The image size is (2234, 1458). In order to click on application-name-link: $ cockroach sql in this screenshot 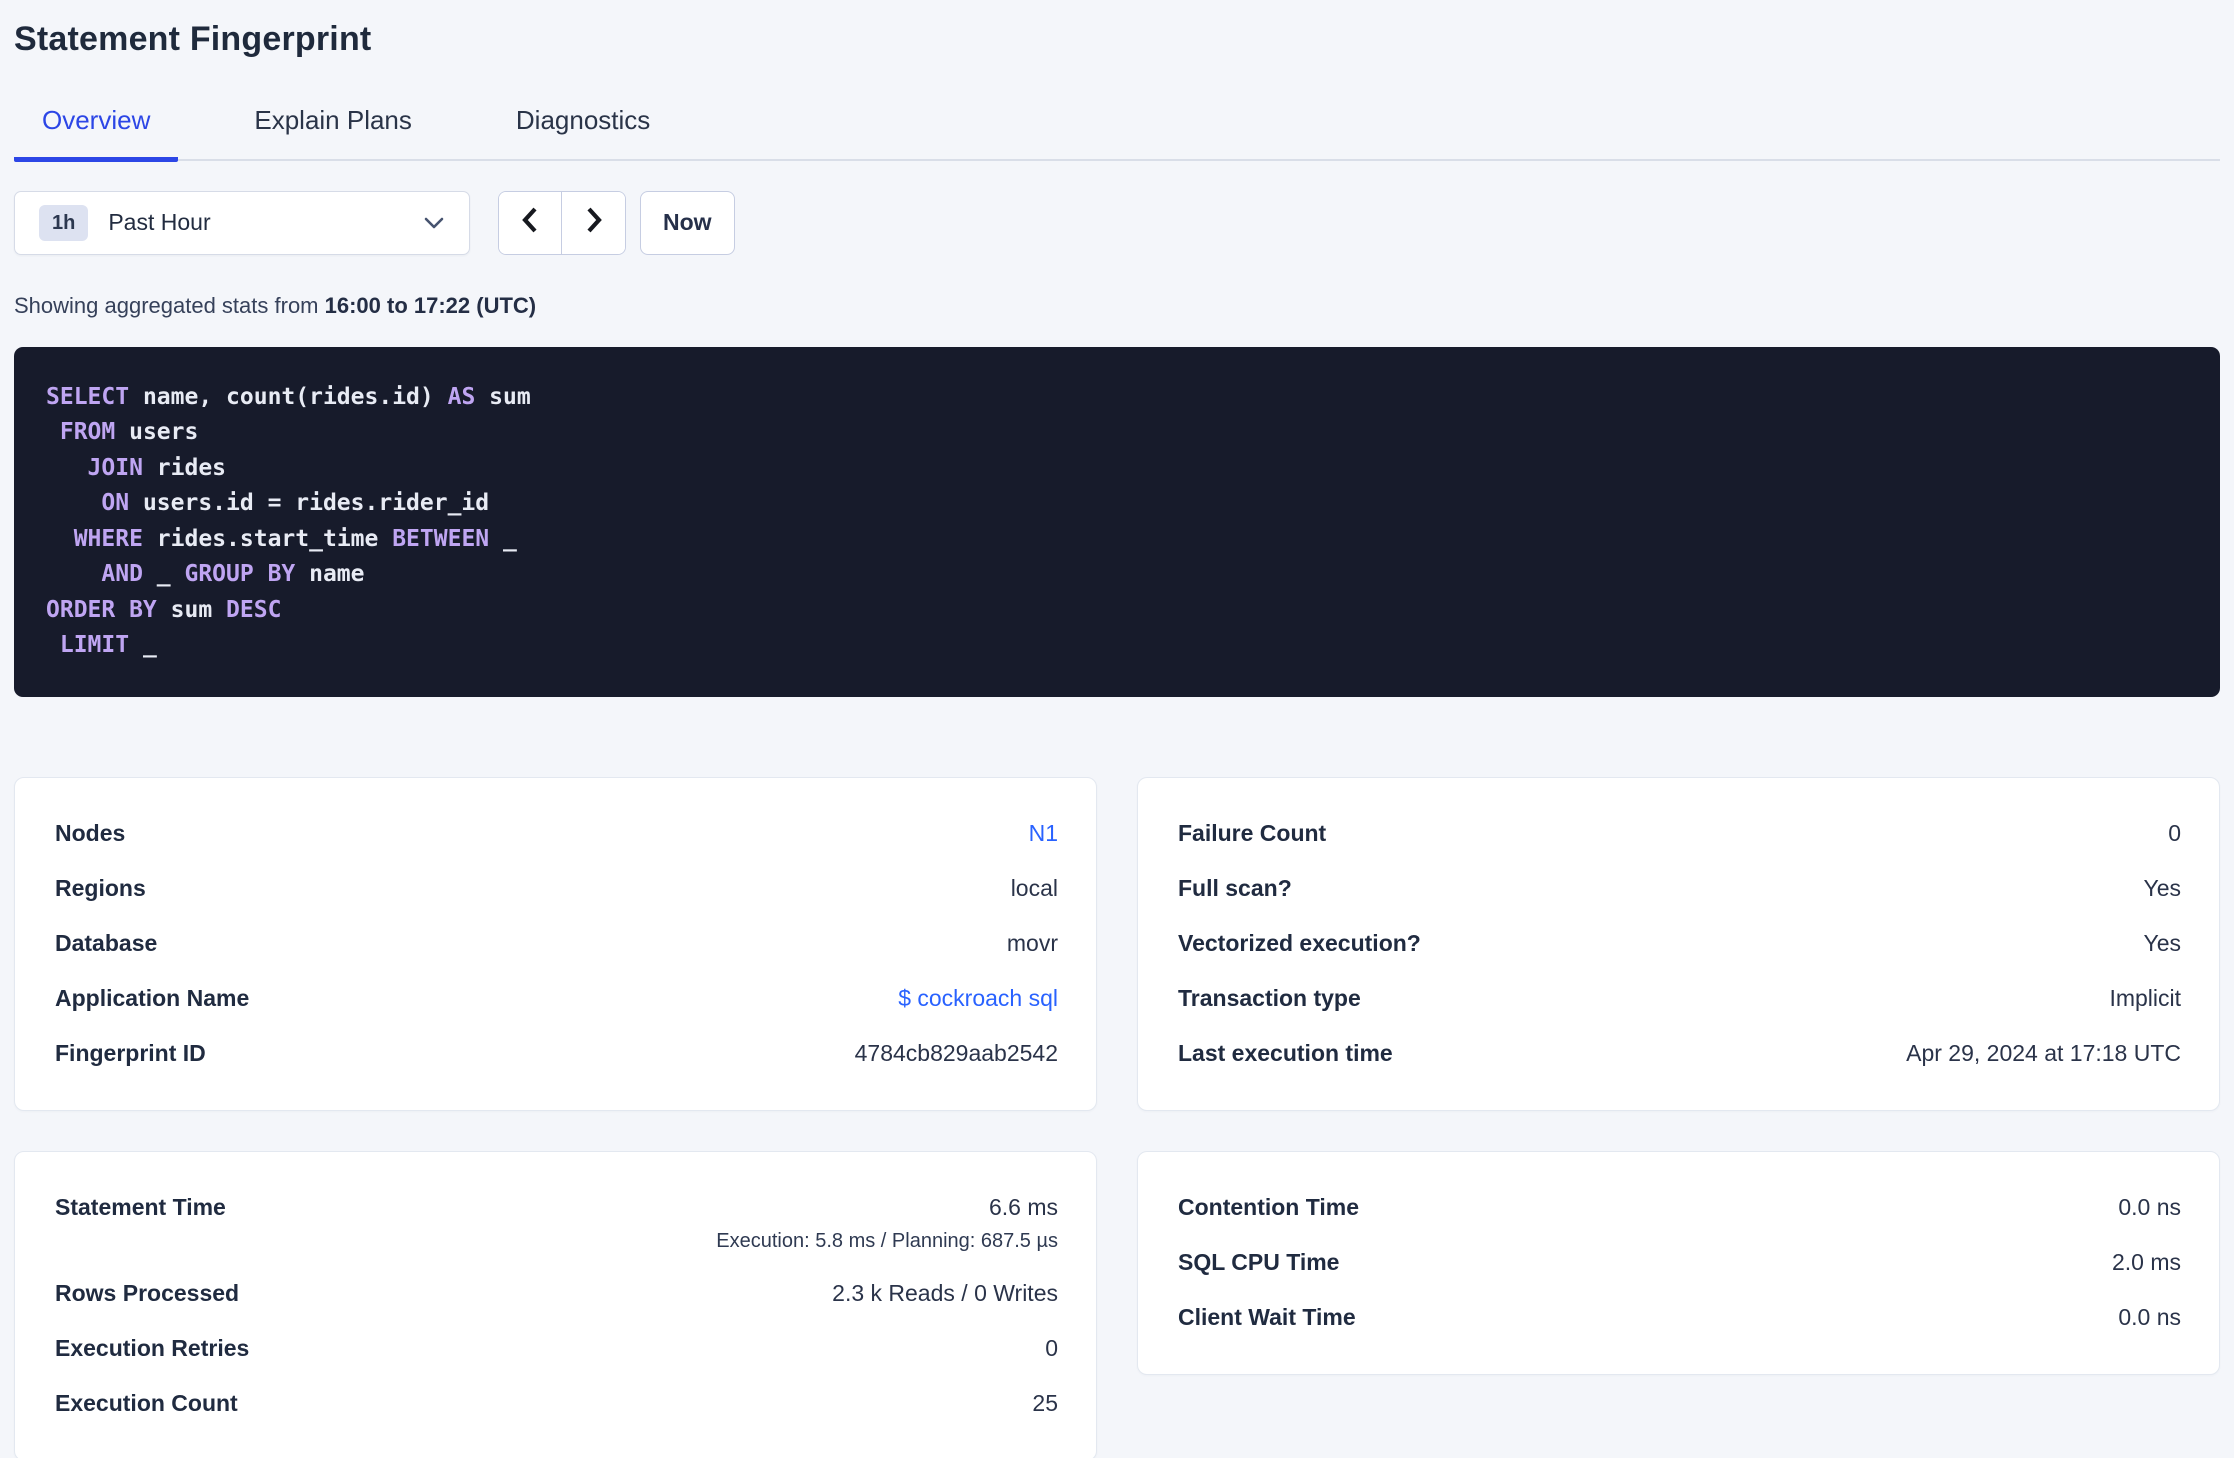, I will do `click(978, 998)`.